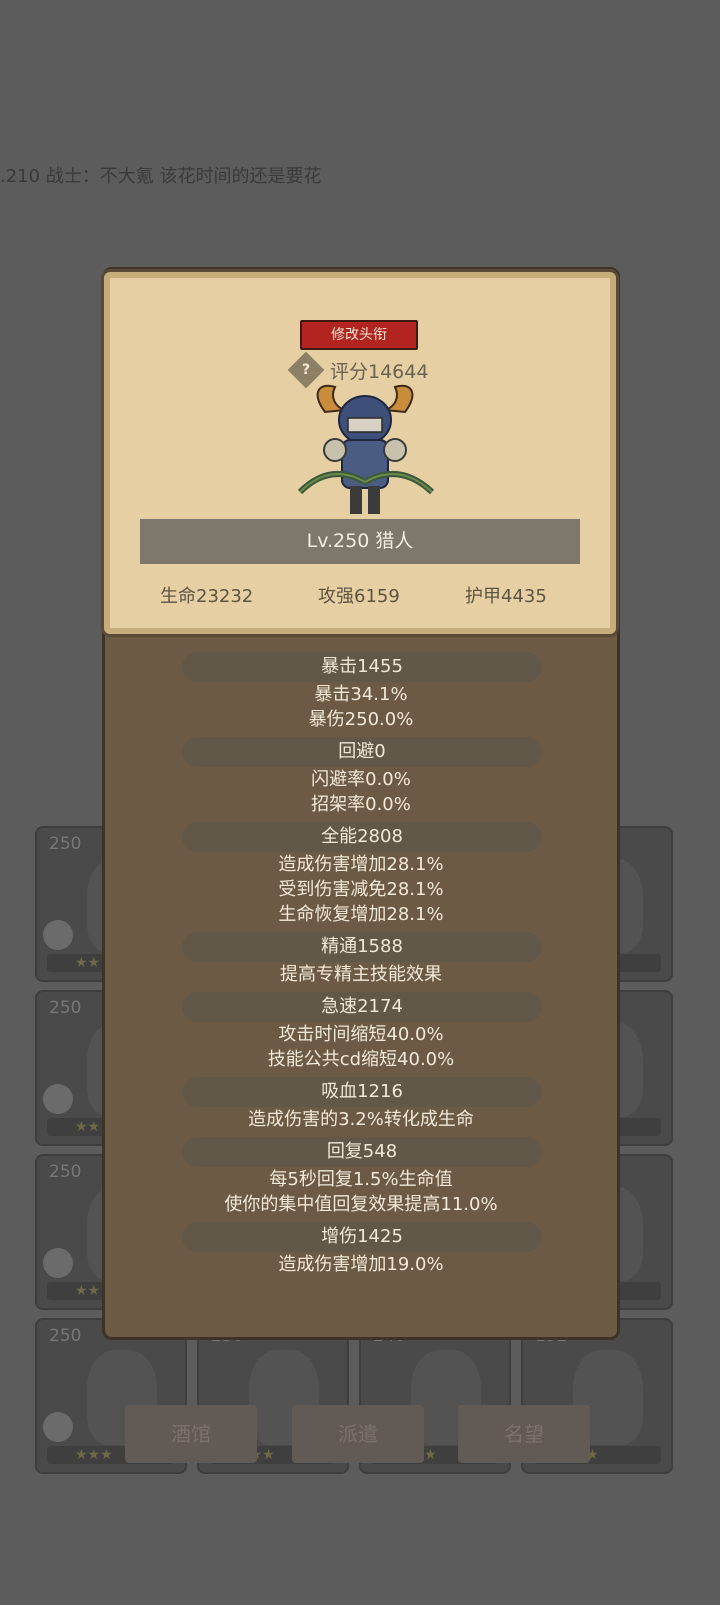 The width and height of the screenshot is (720, 1605). I want to click on stat-detail: 每5秒回复1.5%生命值, so click(361, 1179).